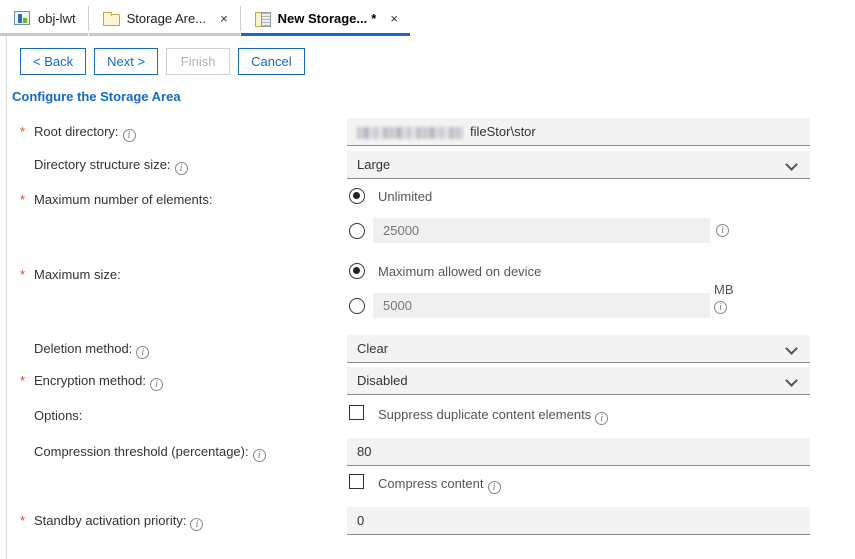 Image resolution: width=855 pixels, height=559 pixels. I want to click on back-button: < Back, so click(53, 61).